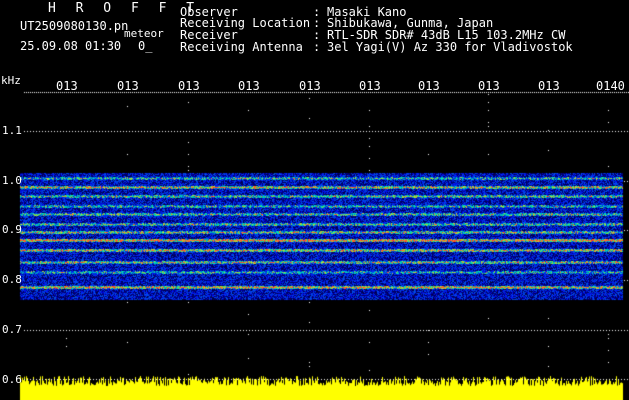 This screenshot has width=629, height=400. What do you see at coordinates (12, 329) in the screenshot?
I see `y-tick-label: 0.7` at bounding box center [12, 329].